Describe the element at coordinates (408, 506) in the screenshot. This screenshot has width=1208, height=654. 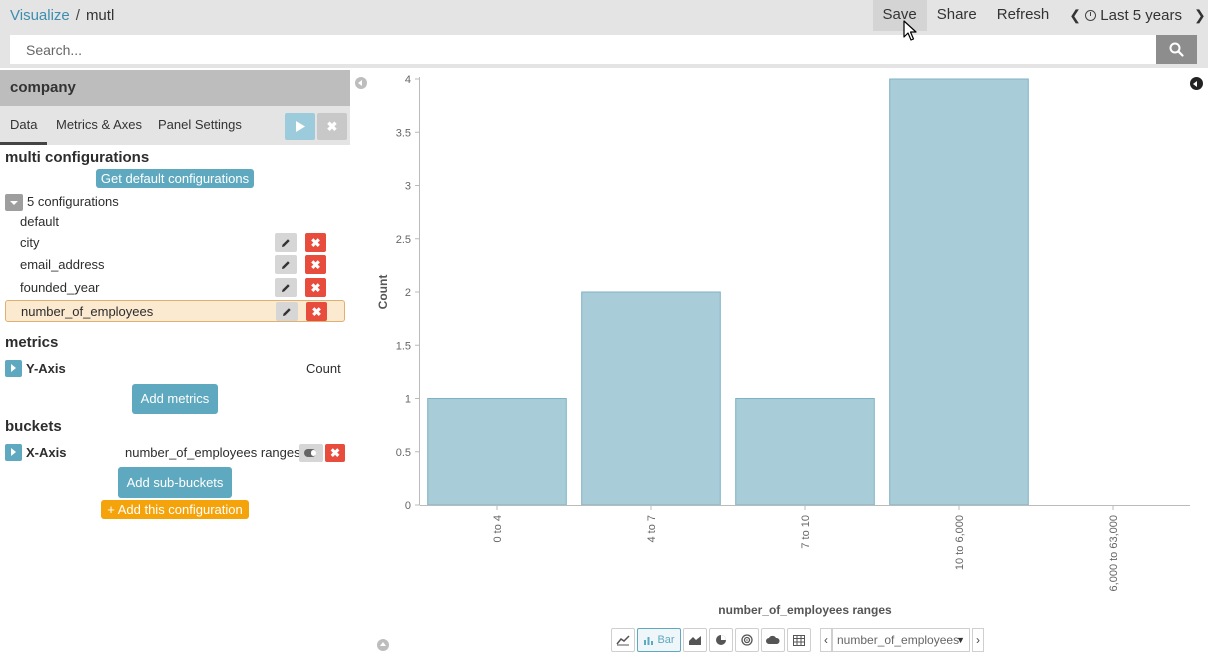
I see `y-tick-label: 0` at that location.